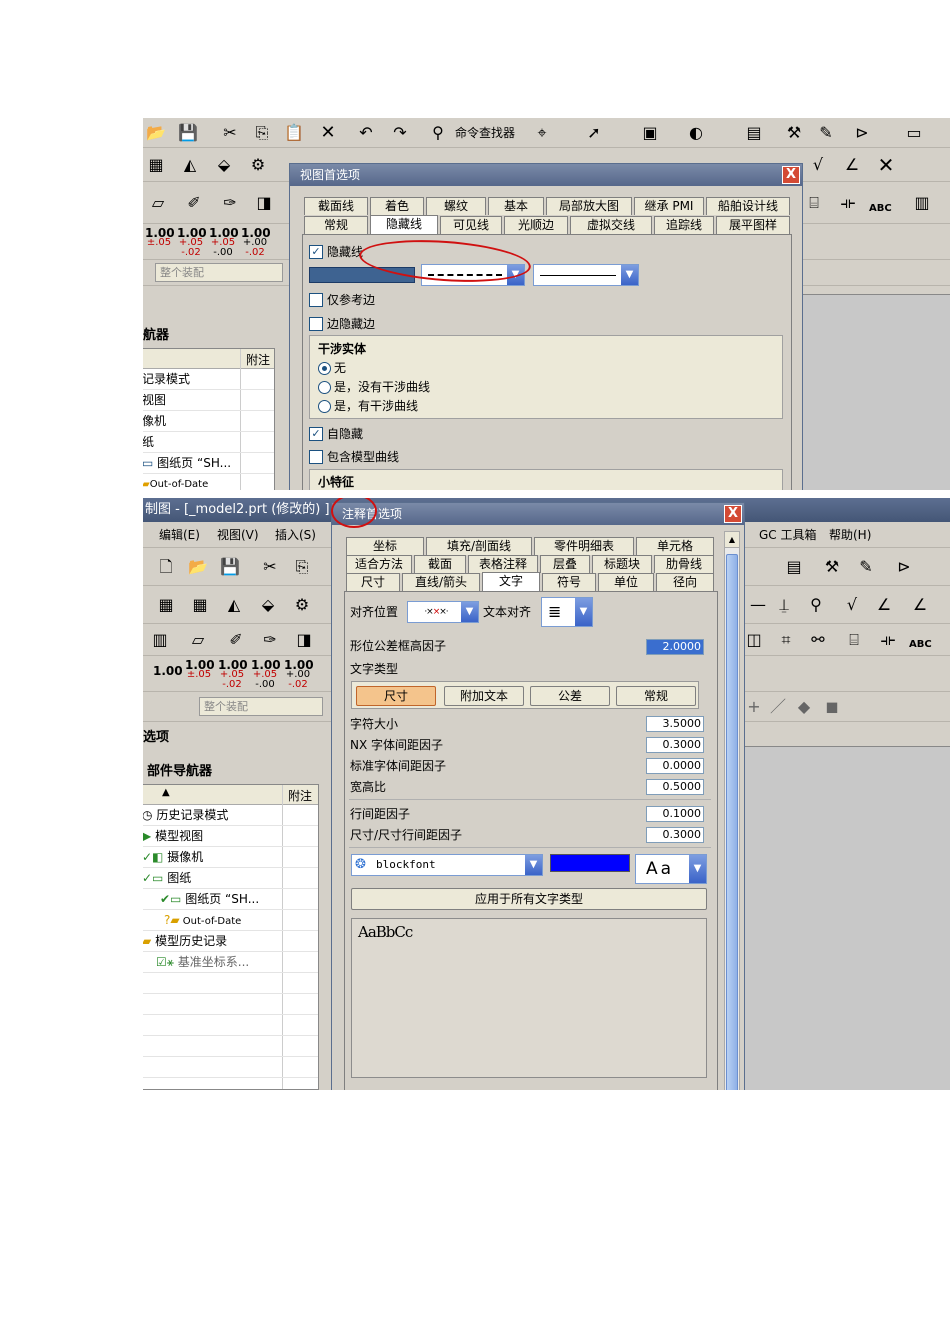 The width and height of the screenshot is (950, 1344). What do you see at coordinates (300, 795) in the screenshot?
I see `column-attach: 附注` at bounding box center [300, 795].